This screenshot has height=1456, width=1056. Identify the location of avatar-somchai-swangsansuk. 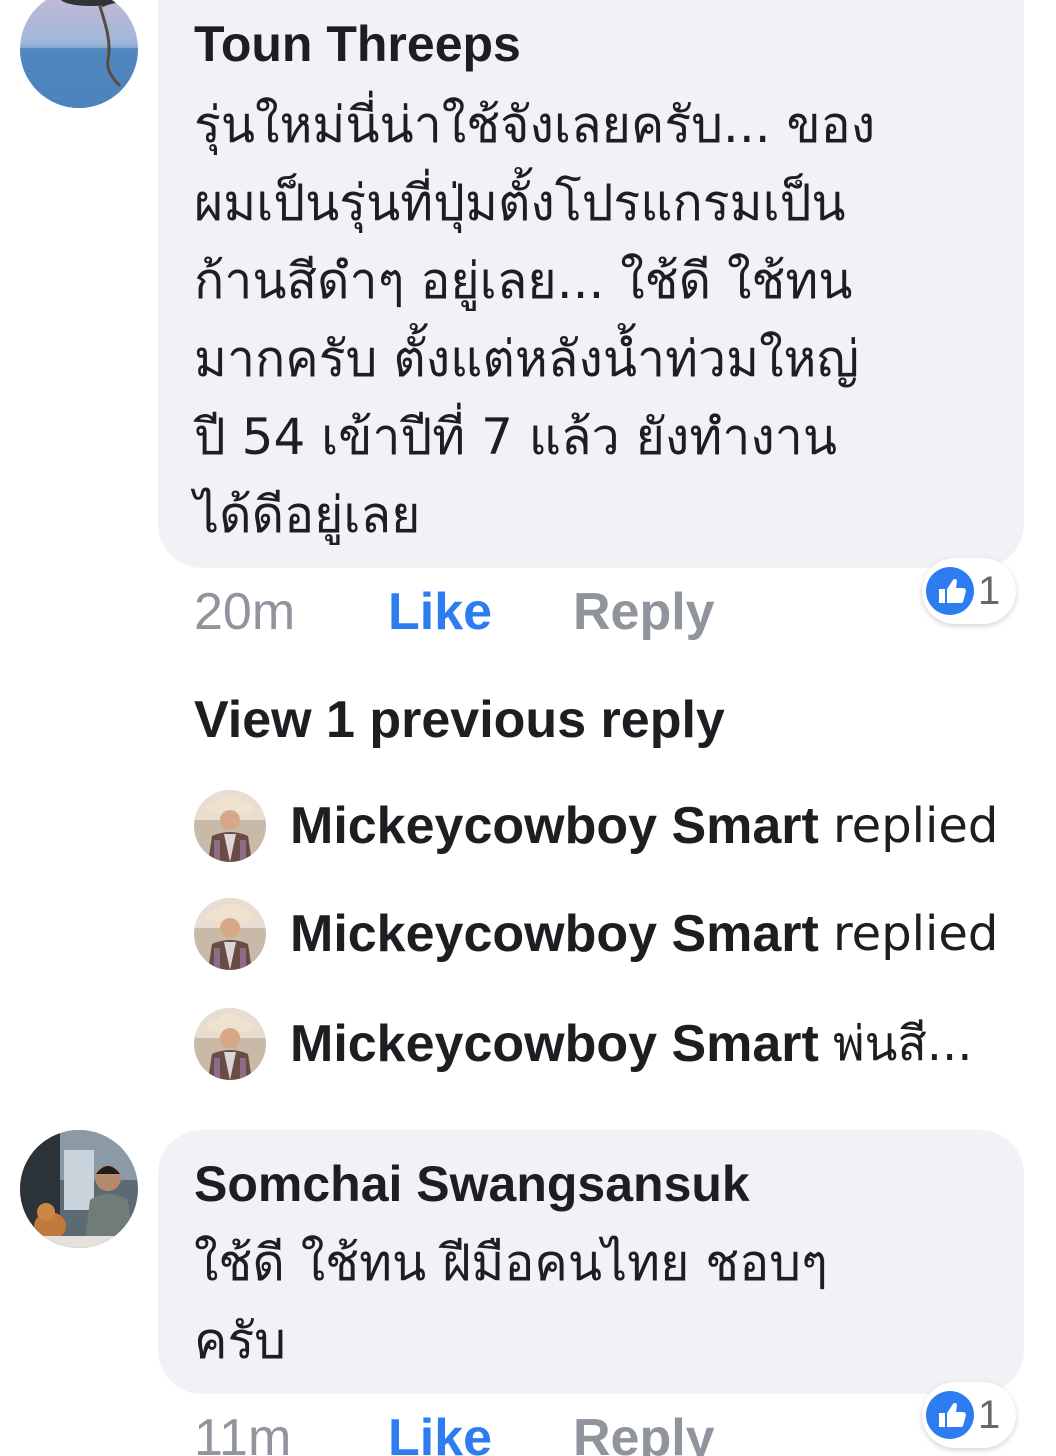
(79, 1189).